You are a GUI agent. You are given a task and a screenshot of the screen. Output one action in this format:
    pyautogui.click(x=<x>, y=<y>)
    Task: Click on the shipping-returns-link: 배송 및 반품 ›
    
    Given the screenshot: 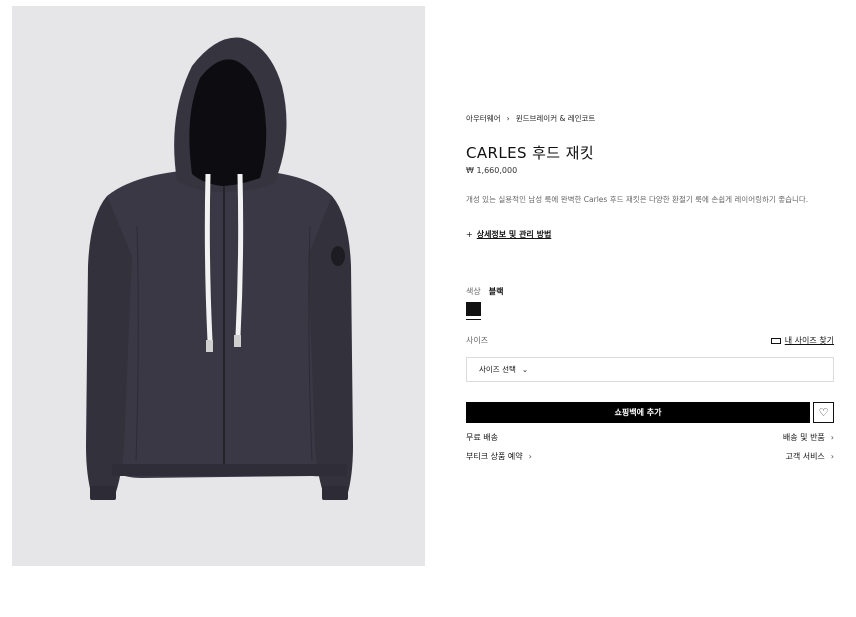 What is the action you would take?
    pyautogui.click(x=808, y=437)
    